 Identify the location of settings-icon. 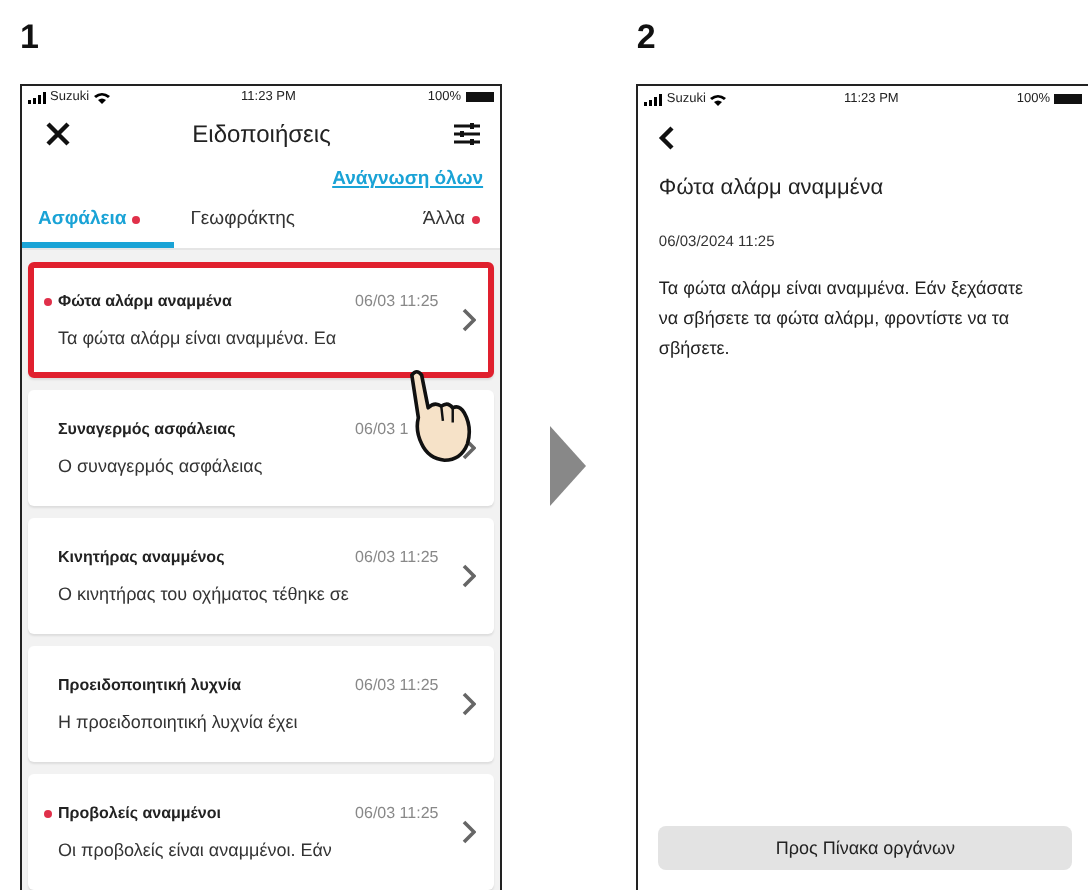
(466, 133).